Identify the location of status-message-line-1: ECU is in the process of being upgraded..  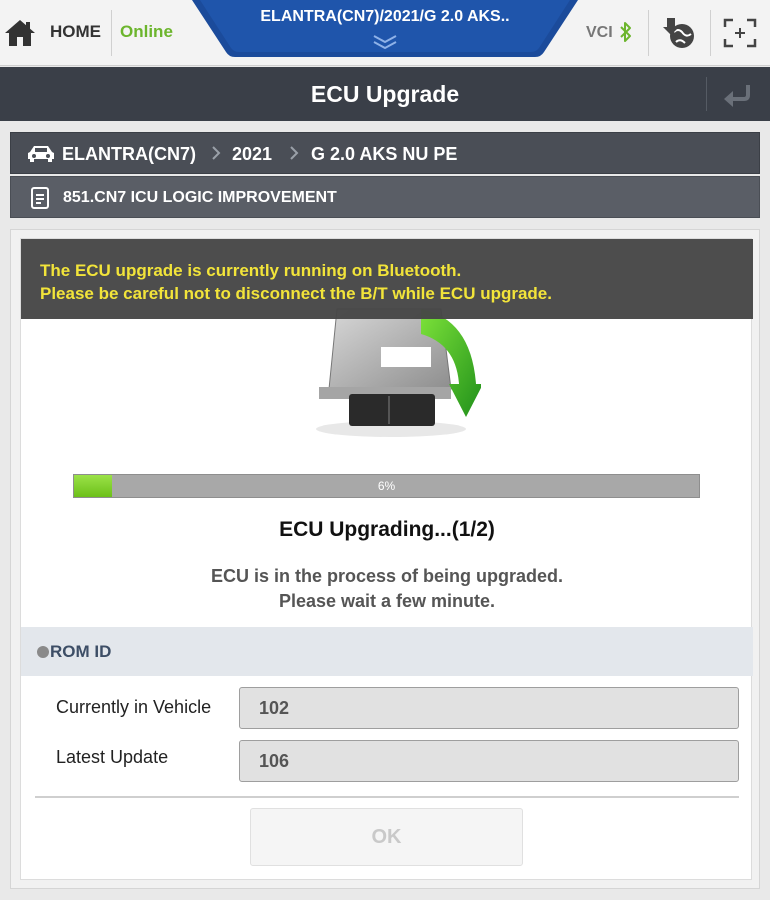
(387, 576).